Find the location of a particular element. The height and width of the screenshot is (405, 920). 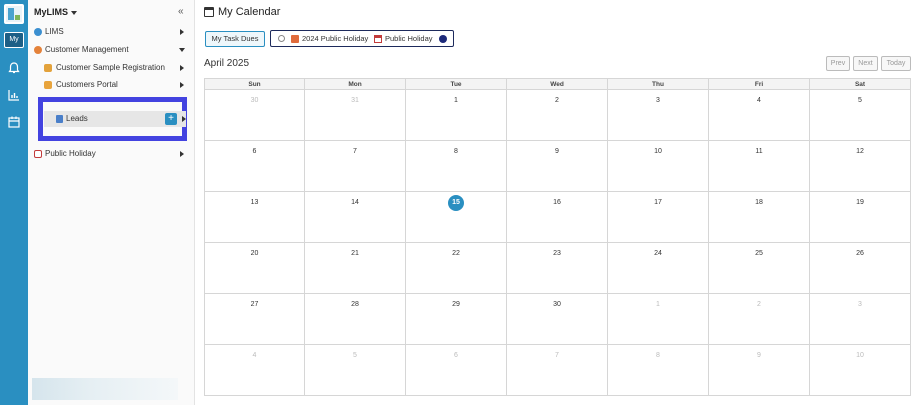

day-number: 22 is located at coordinates (456, 253).